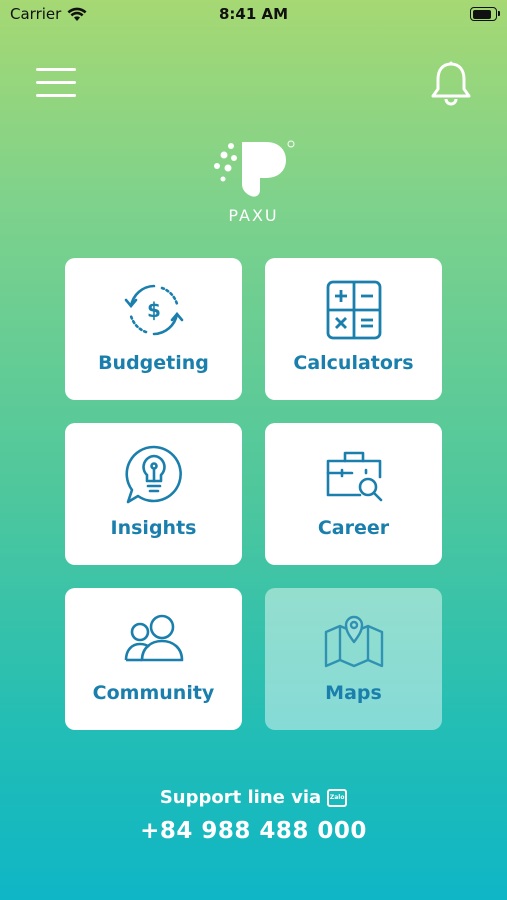 The height and width of the screenshot is (900, 507). What do you see at coordinates (253, 215) in the screenshot?
I see `brand-name: PAXU` at bounding box center [253, 215].